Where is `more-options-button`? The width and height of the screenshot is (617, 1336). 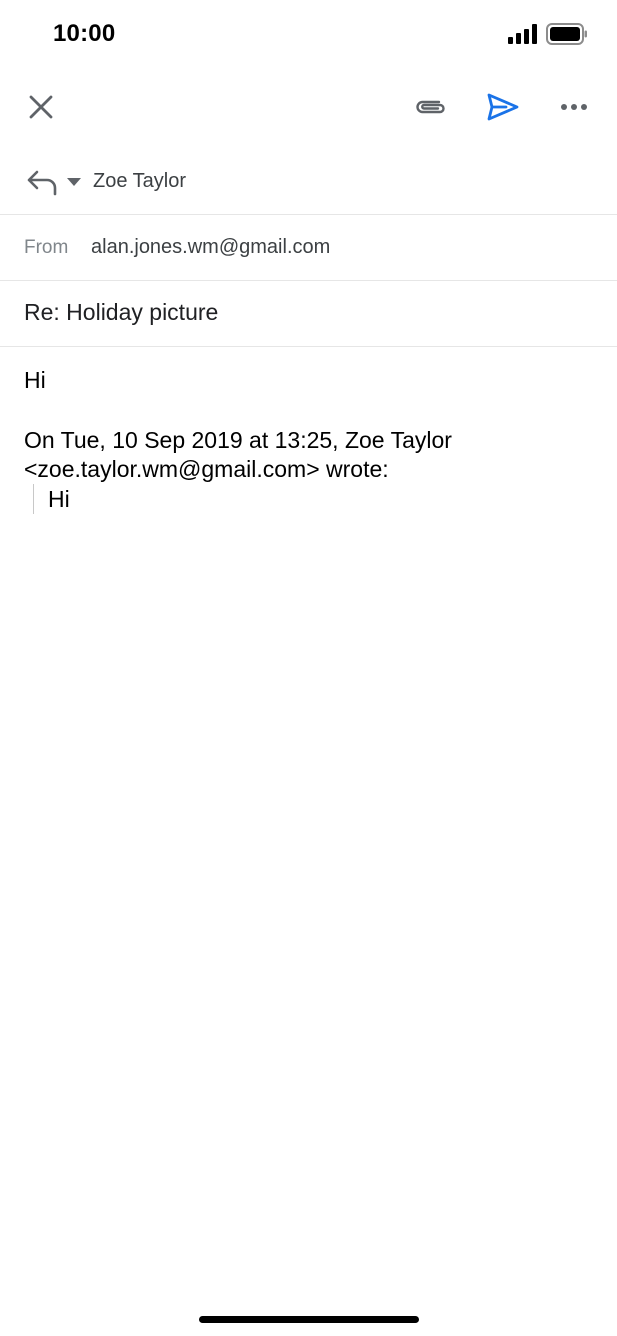 more-options-button is located at coordinates (574, 107).